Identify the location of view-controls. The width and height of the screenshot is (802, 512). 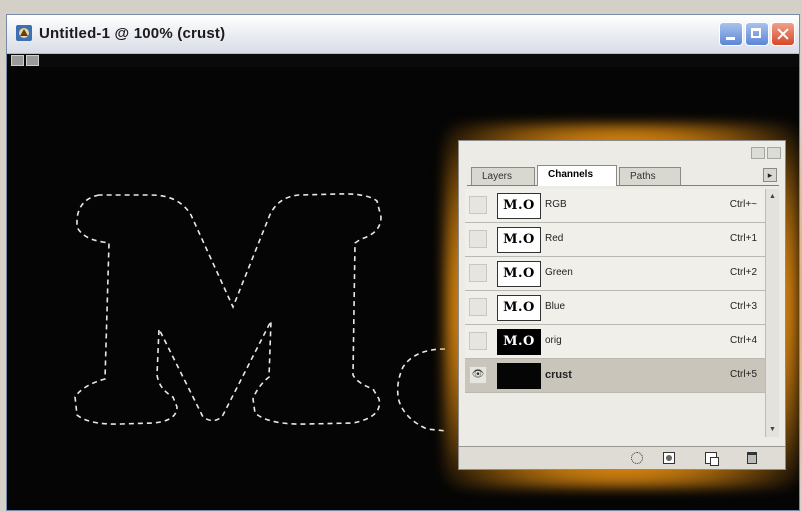
(25, 61).